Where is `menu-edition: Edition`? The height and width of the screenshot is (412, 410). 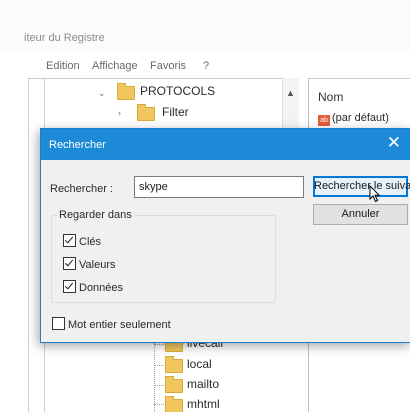
menu-edition: Edition is located at coordinates (63, 66).